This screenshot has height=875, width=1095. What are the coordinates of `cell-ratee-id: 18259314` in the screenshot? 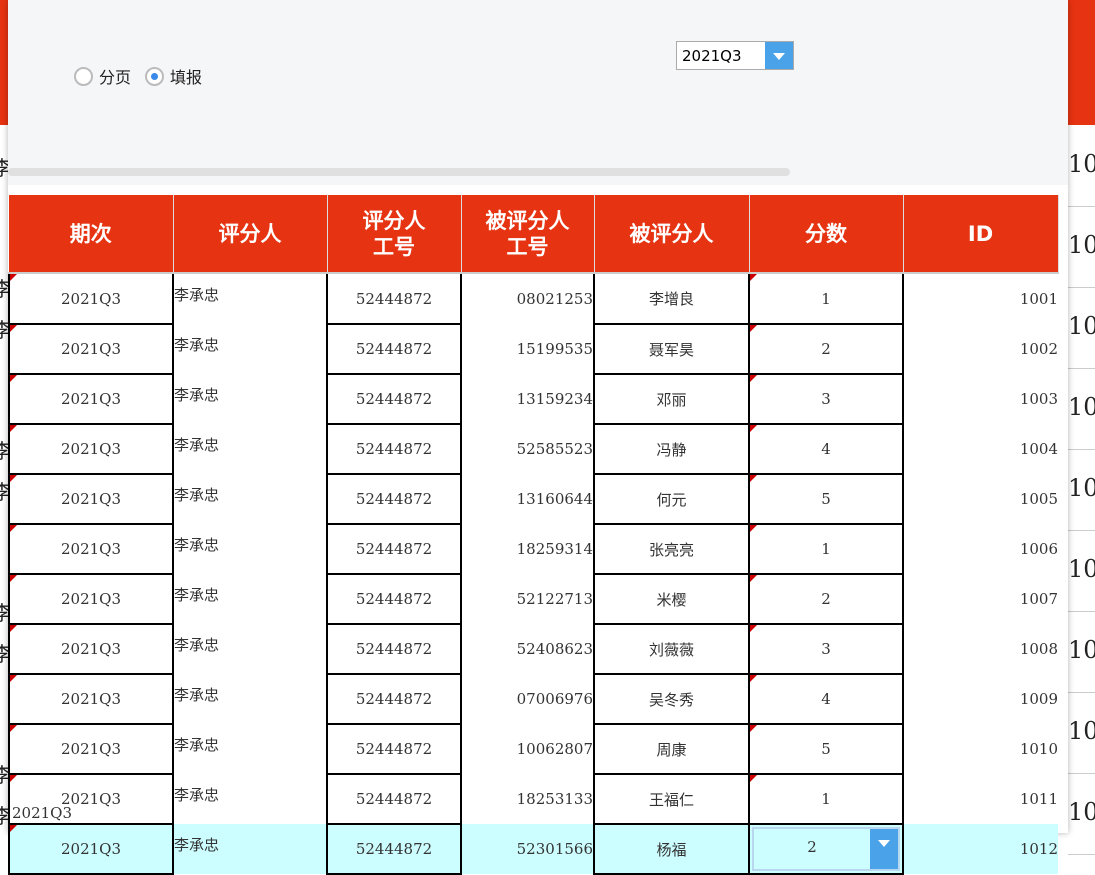 It's located at (527, 549).